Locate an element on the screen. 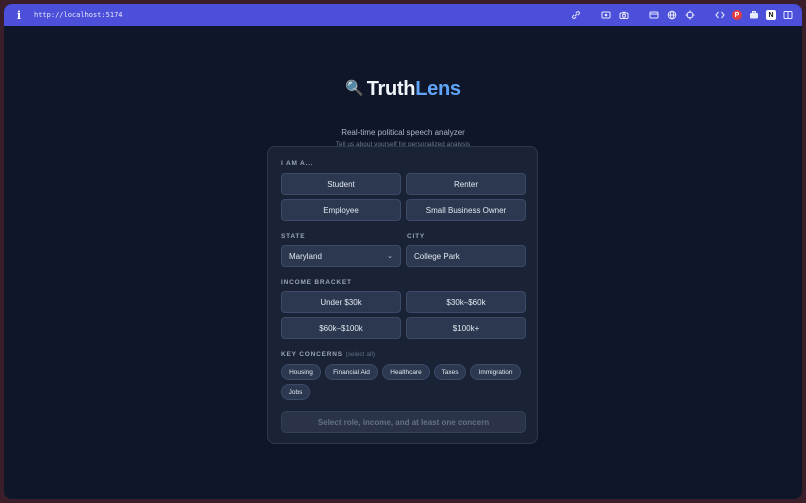 The width and height of the screenshot is (806, 503). app-title: 🔍 TruthLens is located at coordinates (403, 89).